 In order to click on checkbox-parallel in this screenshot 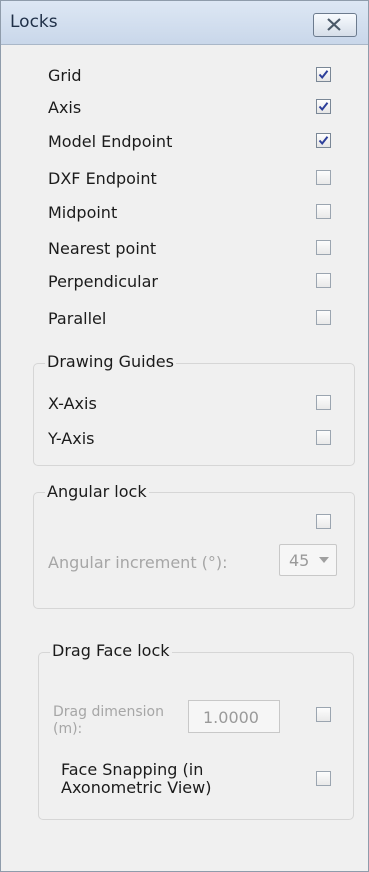, I will do `click(323, 317)`.